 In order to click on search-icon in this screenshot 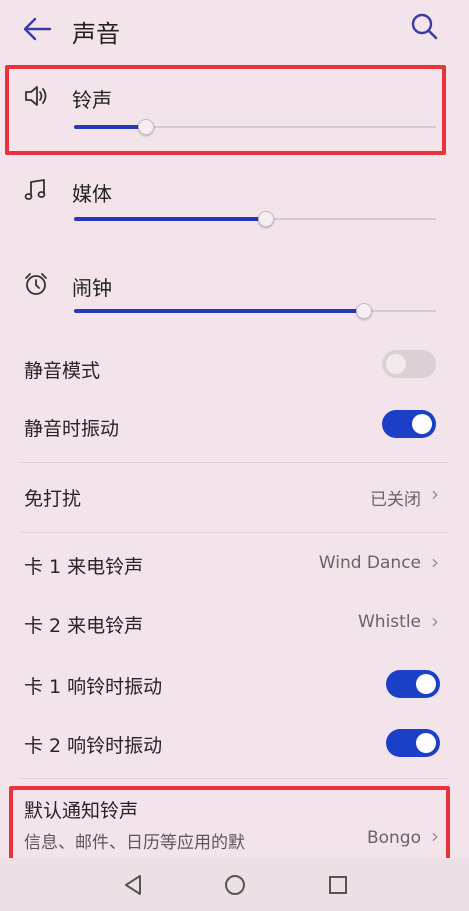, I will do `click(424, 26)`.